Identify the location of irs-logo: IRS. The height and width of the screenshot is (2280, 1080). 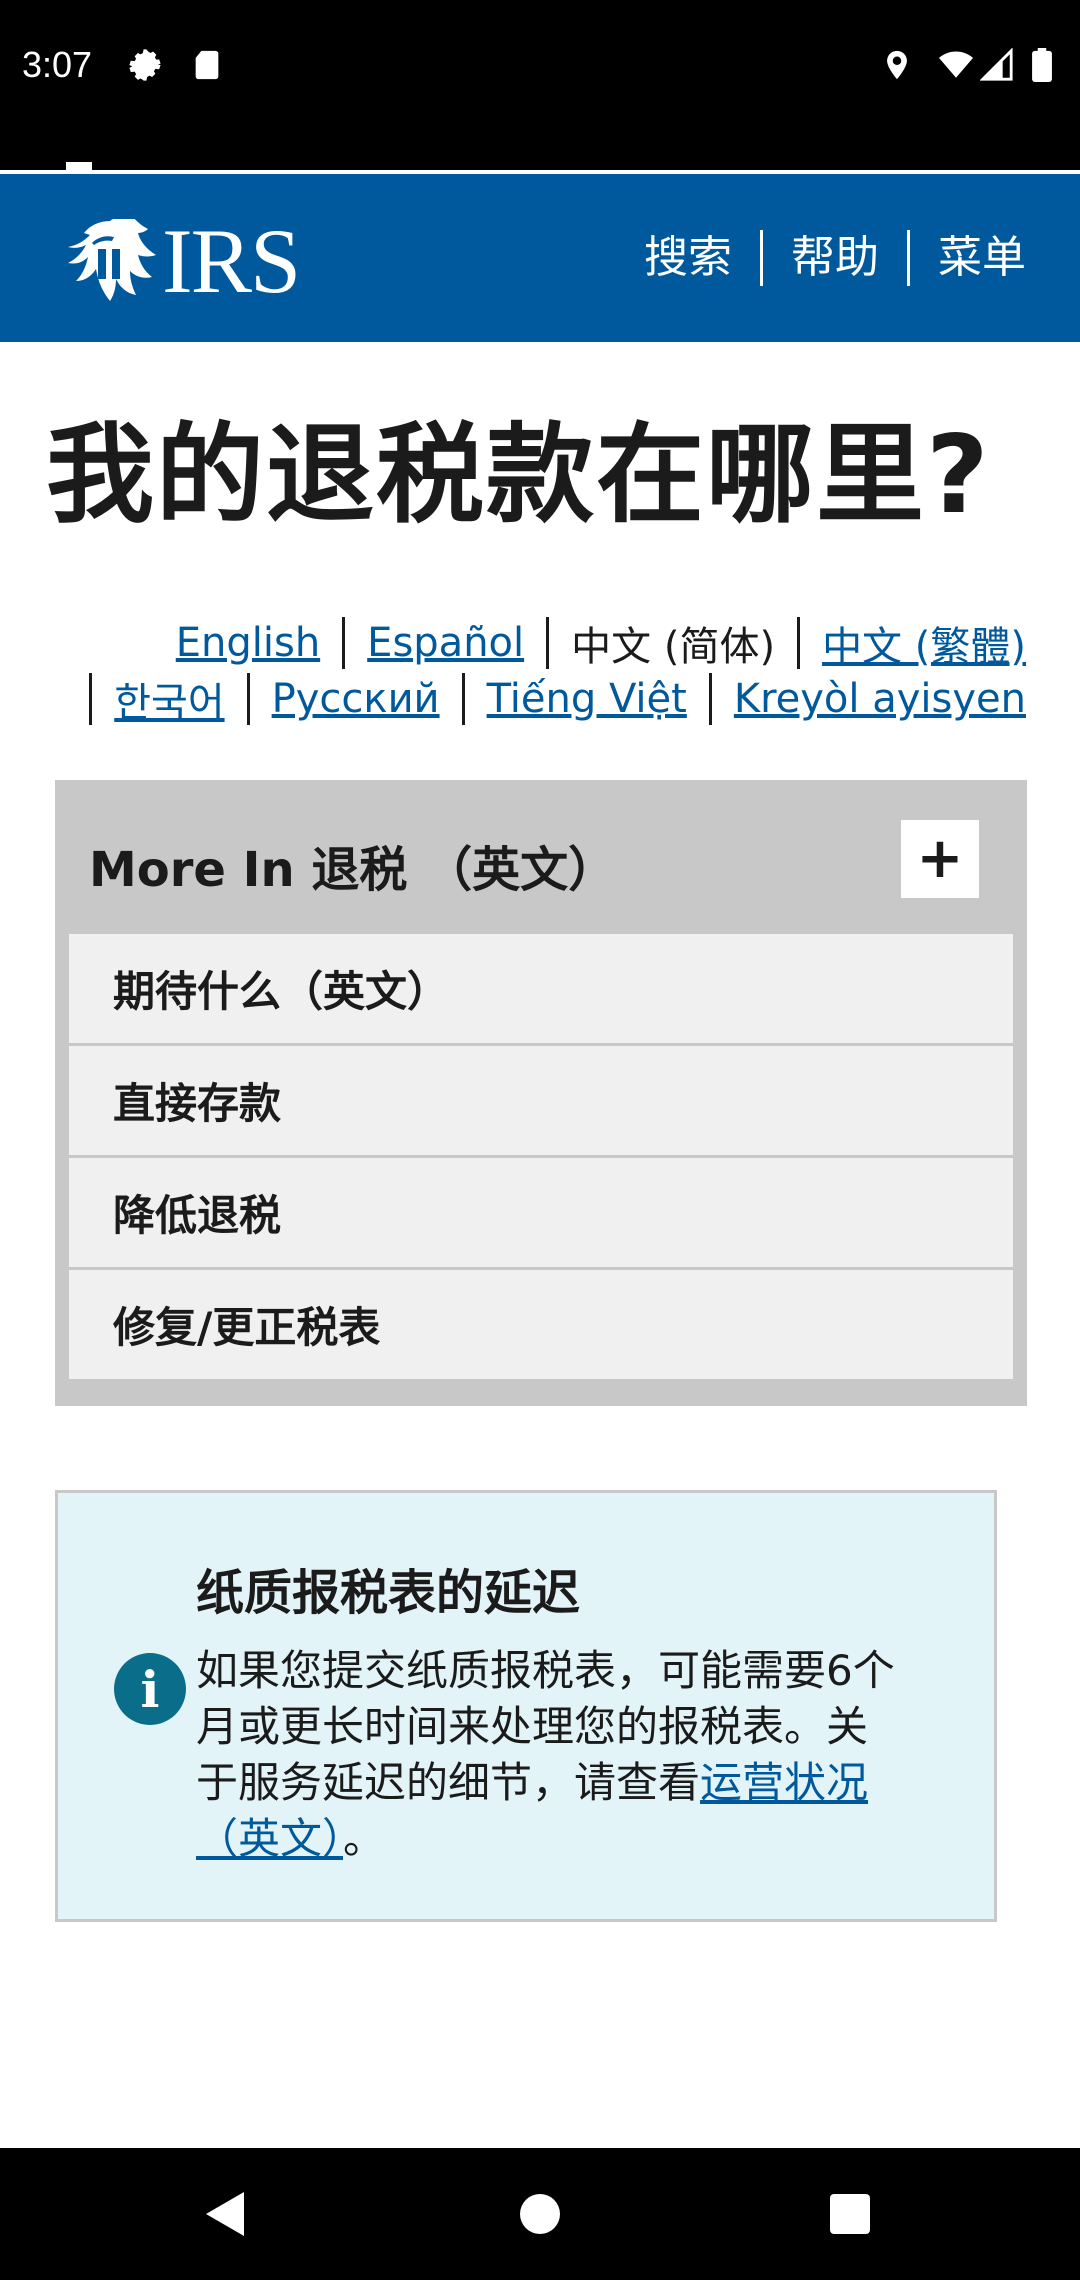
(181, 261).